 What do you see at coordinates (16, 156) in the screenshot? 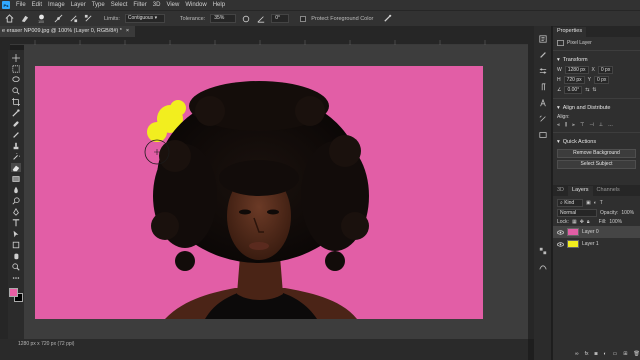
I see `history-brush-icon` at bounding box center [16, 156].